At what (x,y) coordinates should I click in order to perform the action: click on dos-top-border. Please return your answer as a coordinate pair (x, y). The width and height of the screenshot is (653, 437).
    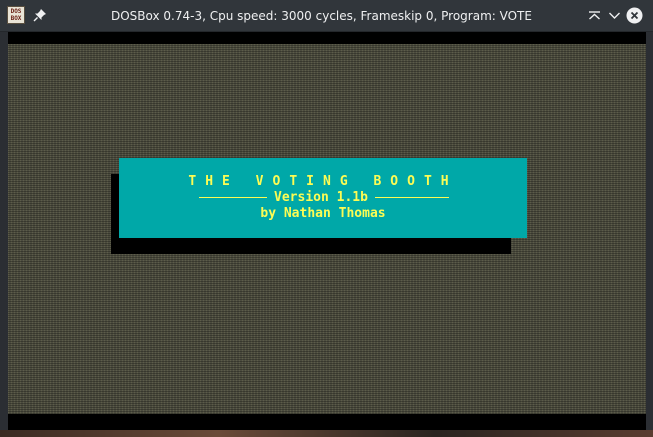
    Looking at the image, I should click on (327, 38).